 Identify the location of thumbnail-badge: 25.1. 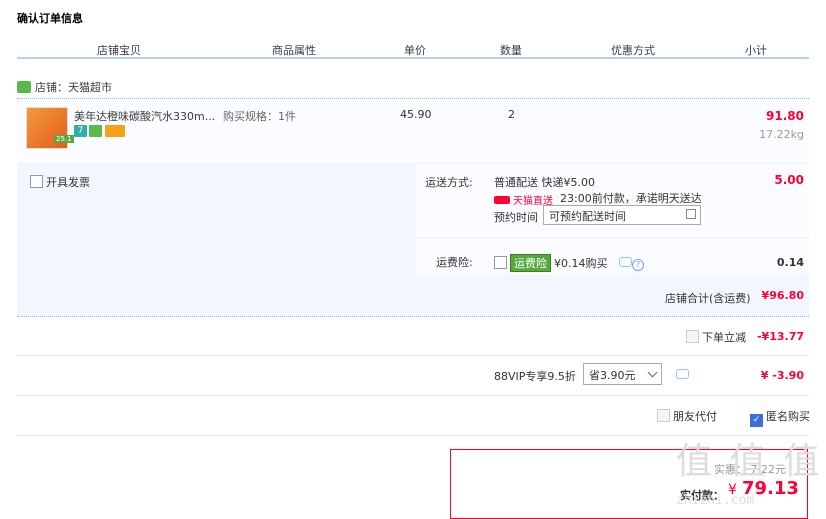
(64, 139).